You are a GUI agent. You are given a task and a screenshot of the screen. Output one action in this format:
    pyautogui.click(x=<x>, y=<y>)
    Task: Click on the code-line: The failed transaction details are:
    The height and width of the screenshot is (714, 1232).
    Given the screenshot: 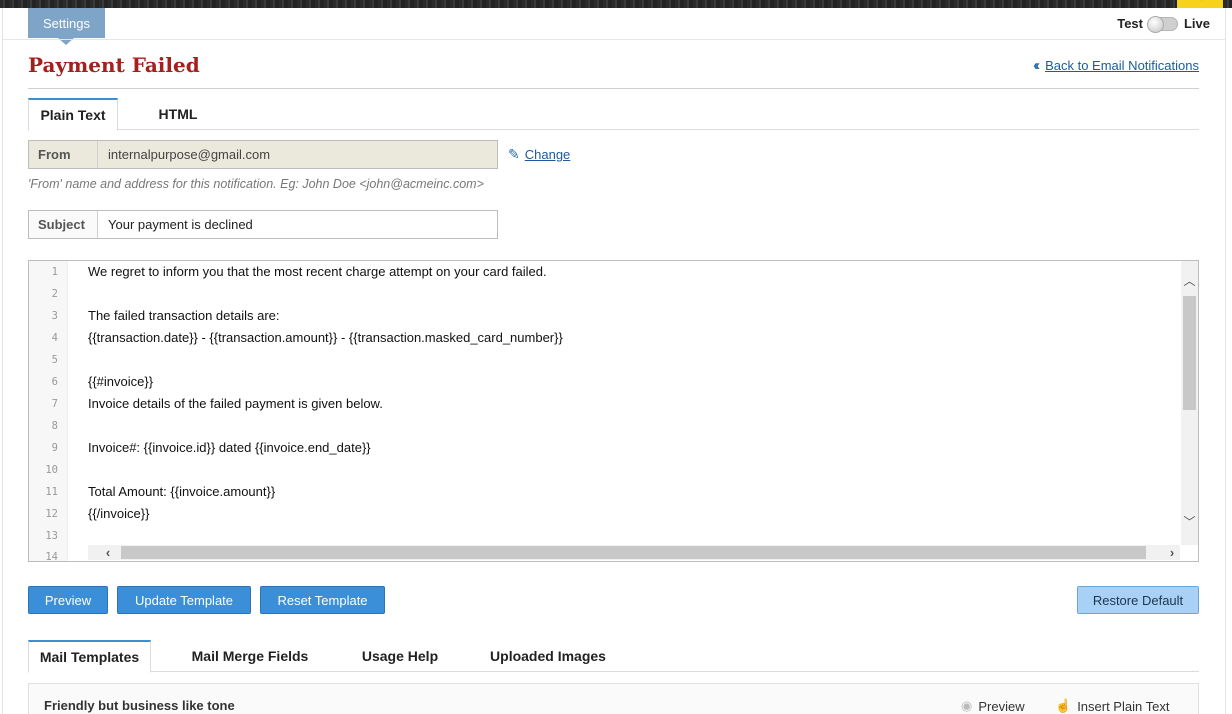 What is the action you would take?
    pyautogui.click(x=184, y=315)
    